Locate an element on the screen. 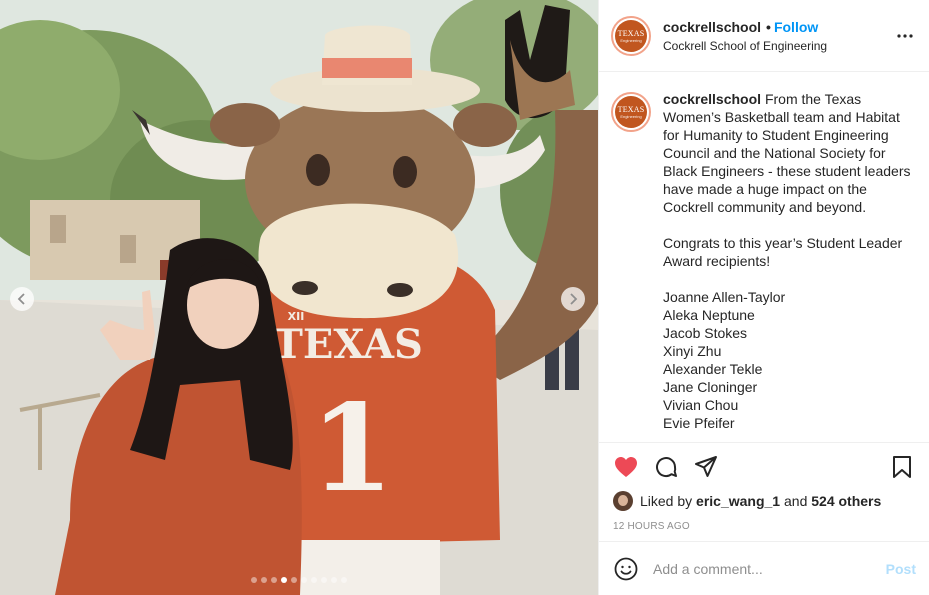 The width and height of the screenshot is (929, 595). recipient-name: Joanne Allen-Taylor is located at coordinates (724, 297).